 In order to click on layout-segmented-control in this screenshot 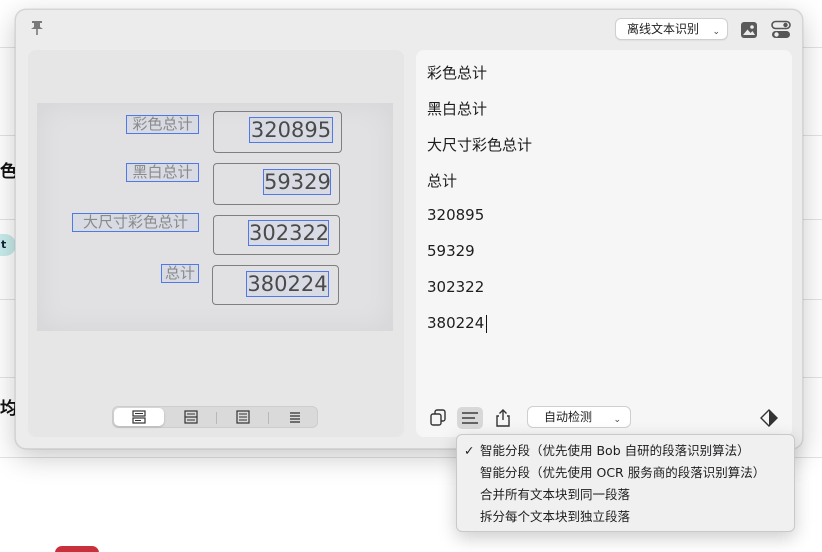, I will do `click(215, 417)`.